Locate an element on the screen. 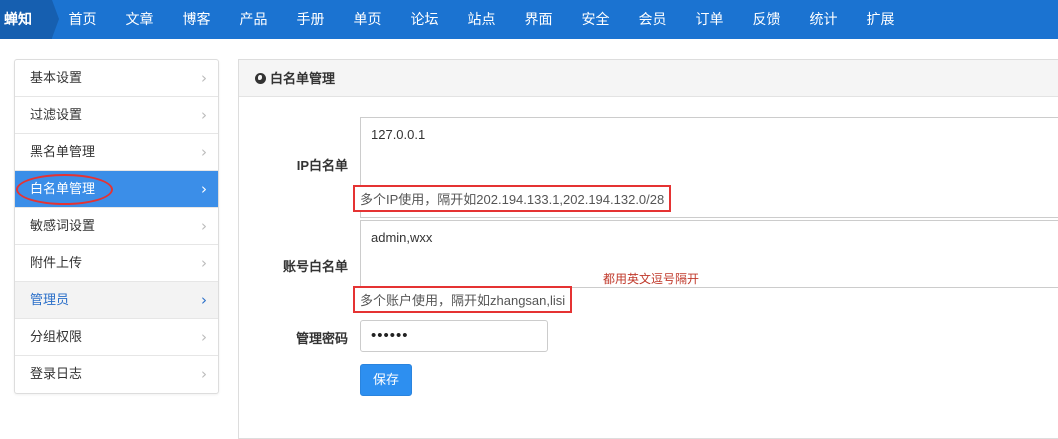 Image resolution: width=1058 pixels, height=439 pixels. nav-item-extensions: 扩展 is located at coordinates (880, 19).